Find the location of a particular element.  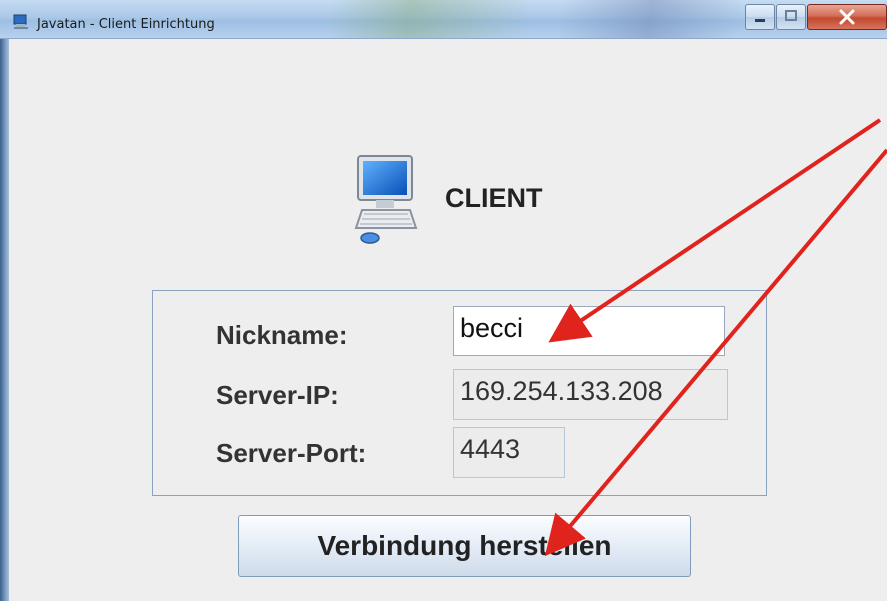

maximize-icon is located at coordinates (791, 15).